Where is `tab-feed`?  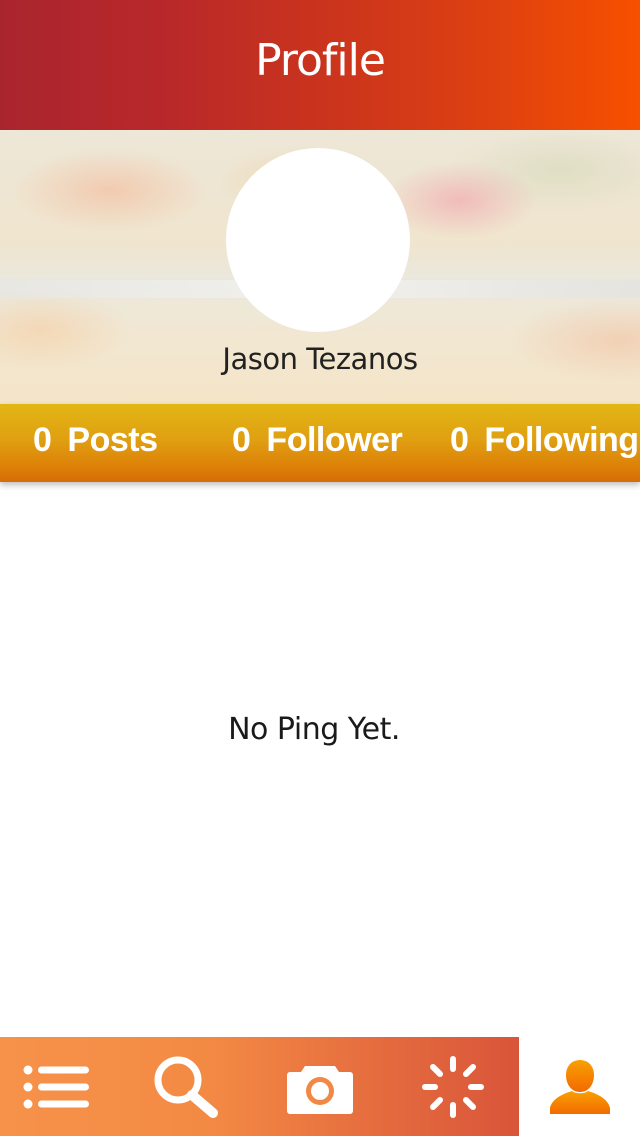
tab-feed is located at coordinates (56, 1086).